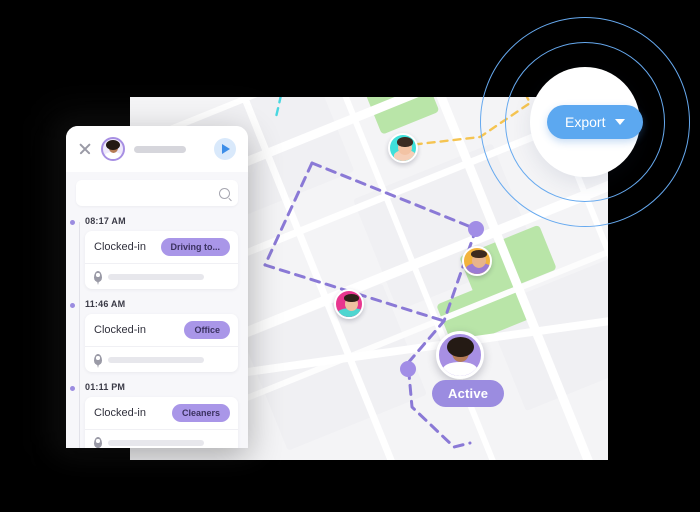 The image size is (700, 512). What do you see at coordinates (585, 122) in the screenshot?
I see `export-button-label: Export` at bounding box center [585, 122].